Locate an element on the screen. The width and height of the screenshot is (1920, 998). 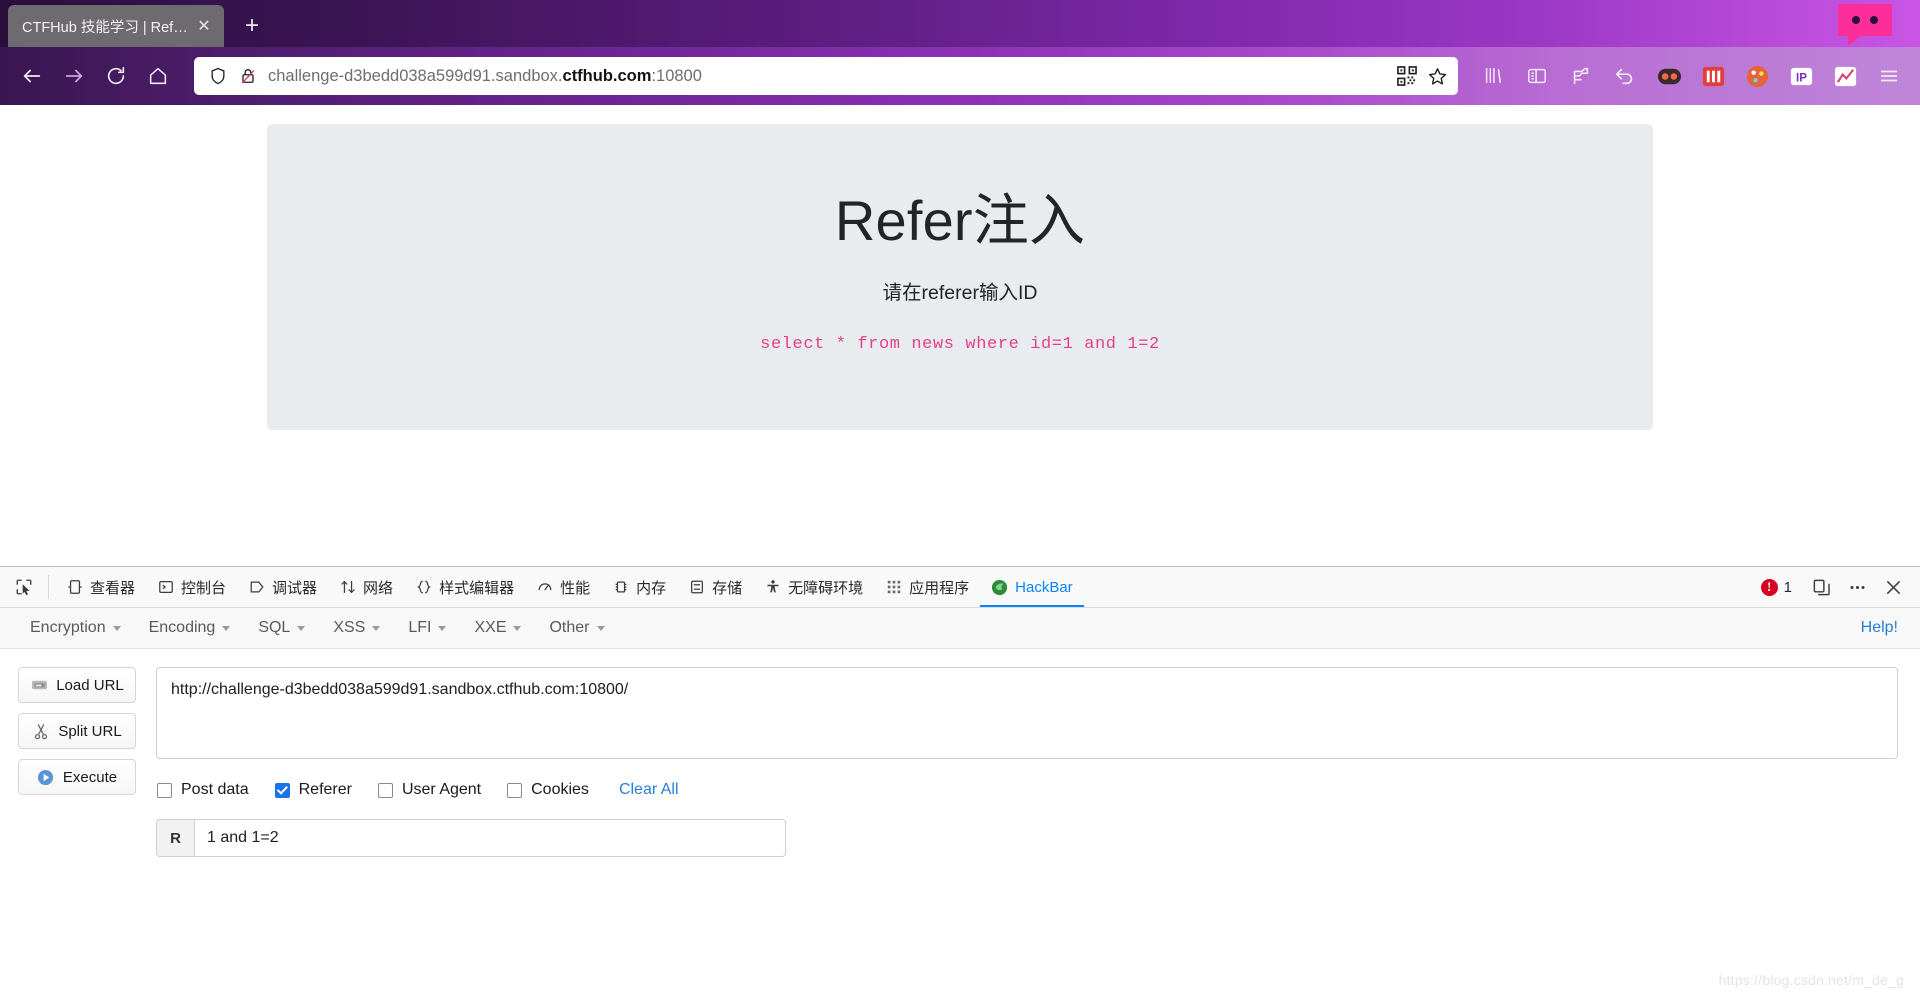
devtools-tab-network: 网络 is located at coordinates (366, 587).